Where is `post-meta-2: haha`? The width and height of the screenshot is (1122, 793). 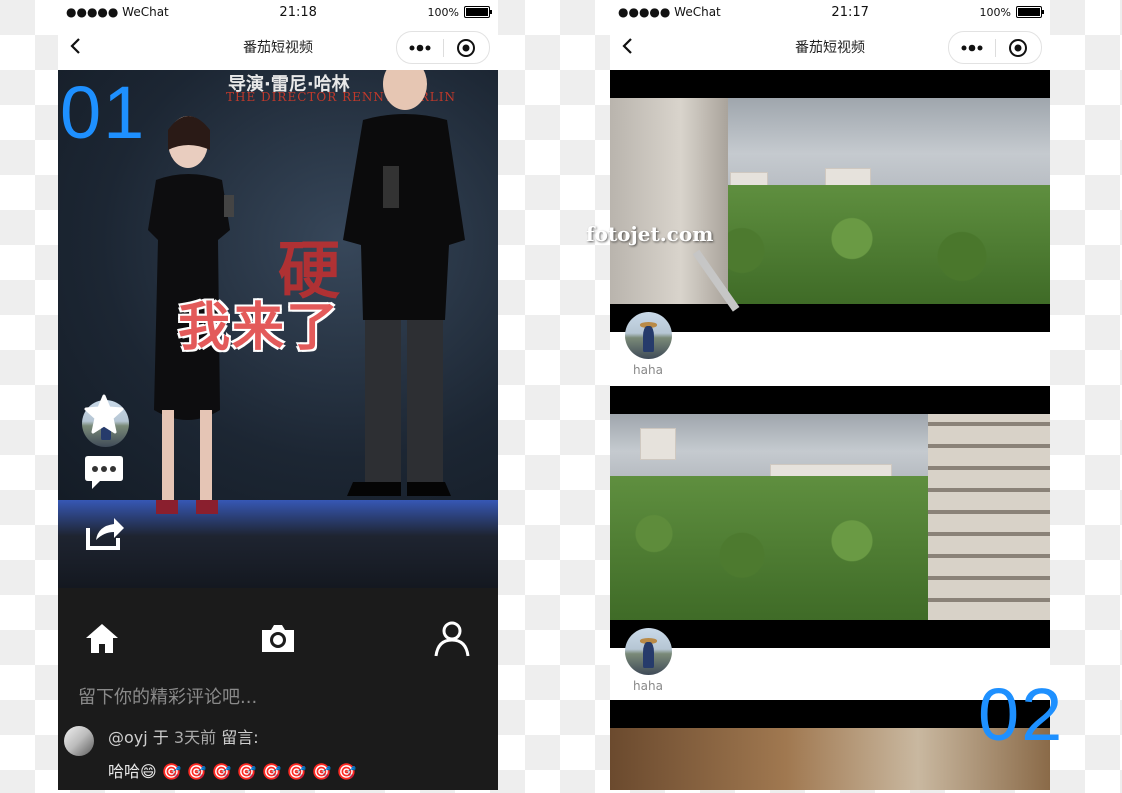
post-meta-2: haha is located at coordinates (648, 660).